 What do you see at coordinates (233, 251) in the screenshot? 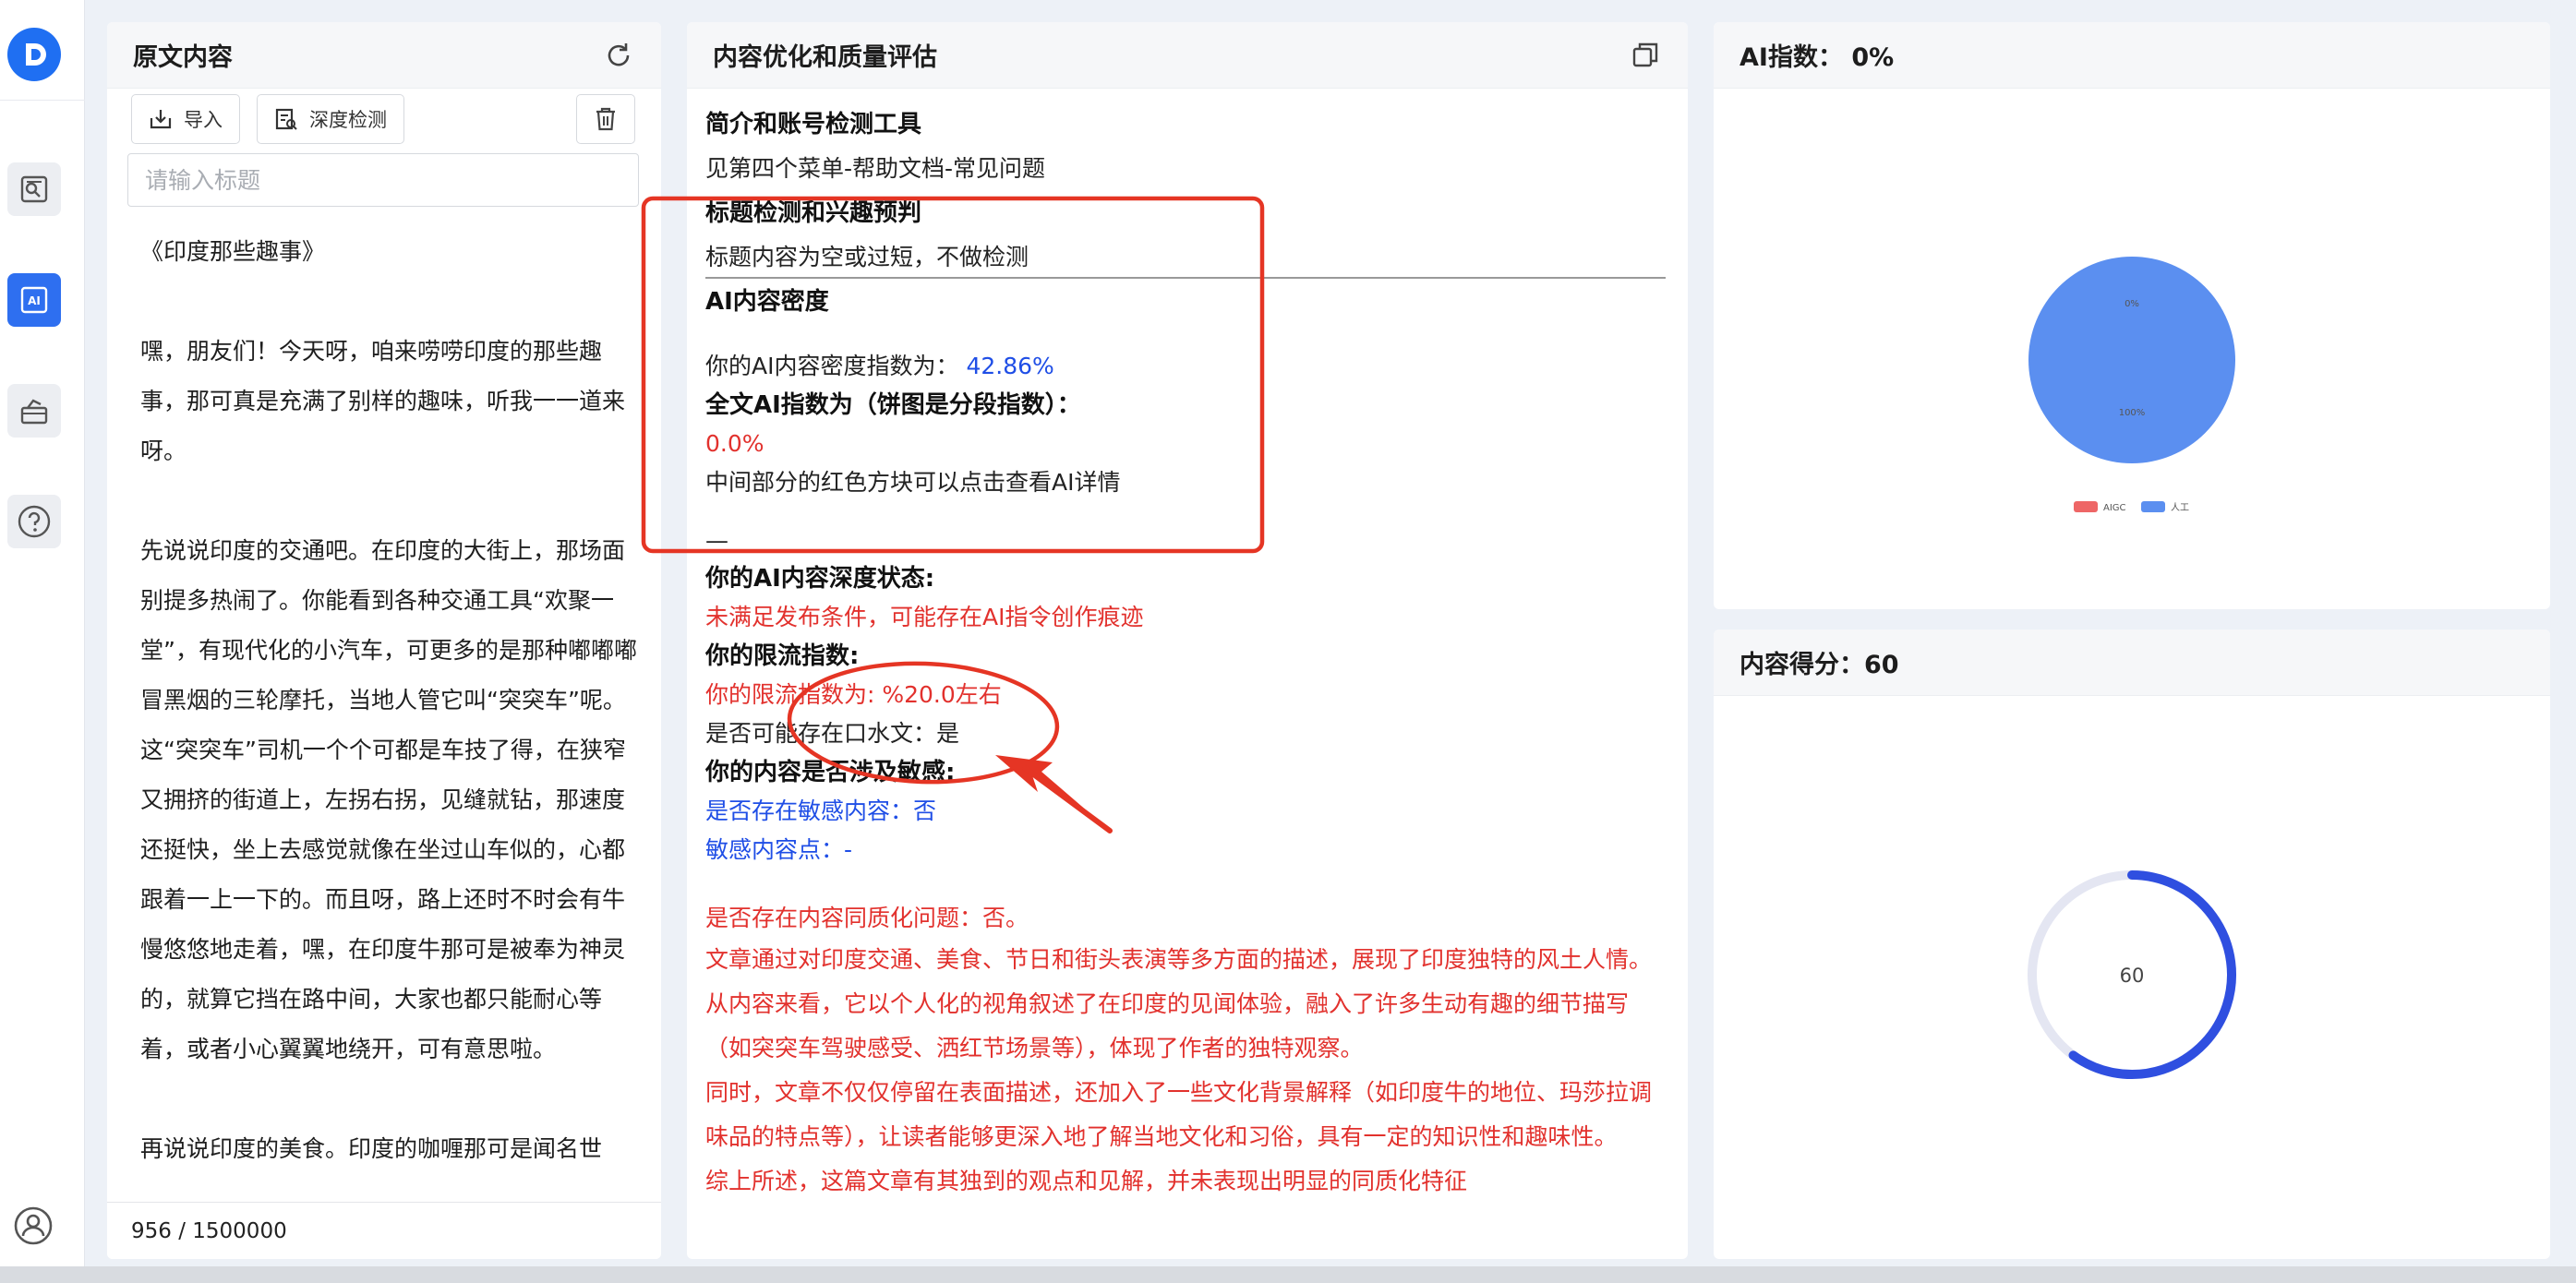
I see `article-title: 《印度那些趣事》` at bounding box center [233, 251].